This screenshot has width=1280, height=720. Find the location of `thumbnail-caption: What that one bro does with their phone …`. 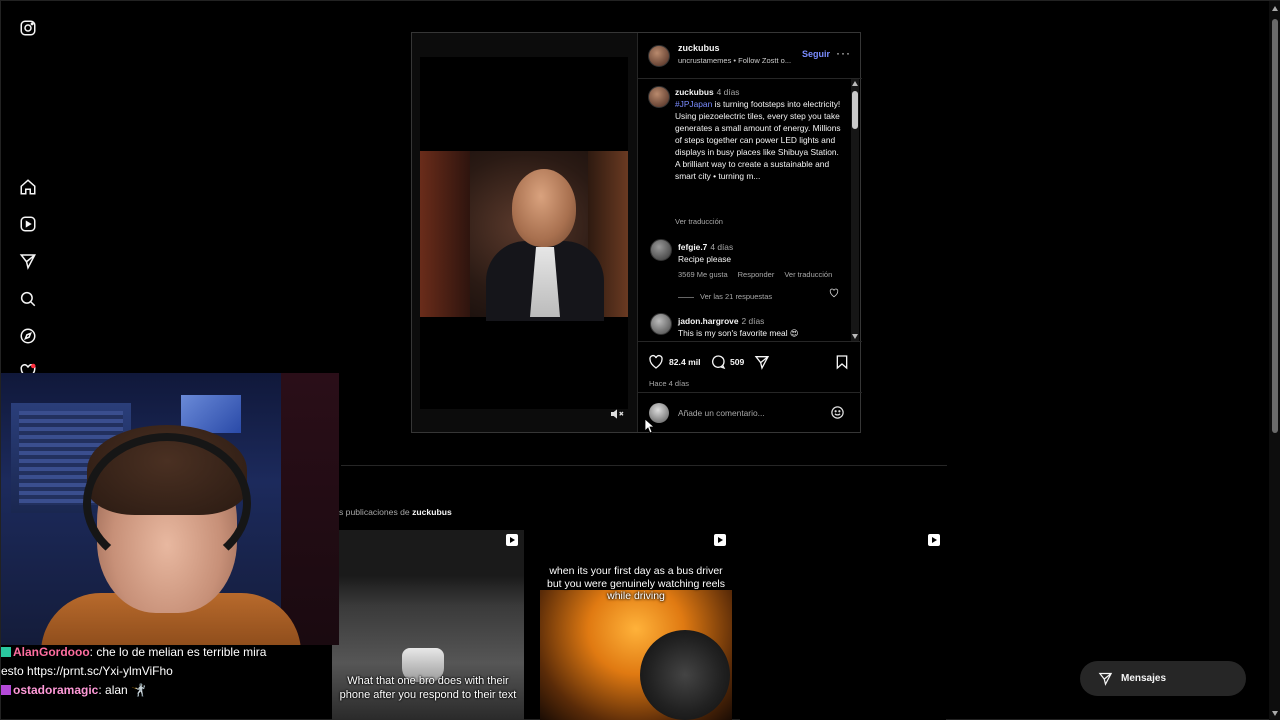

thumbnail-caption: What that one bro does with their phone … is located at coordinates (428, 688).